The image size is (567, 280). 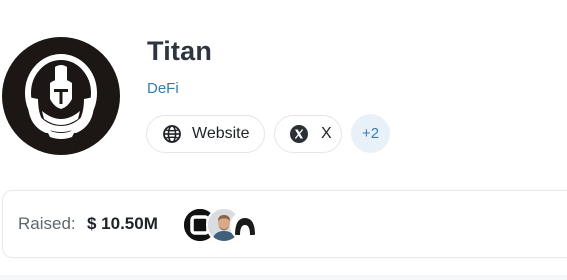 What do you see at coordinates (47, 223) in the screenshot?
I see `raised-label: Raised:` at bounding box center [47, 223].